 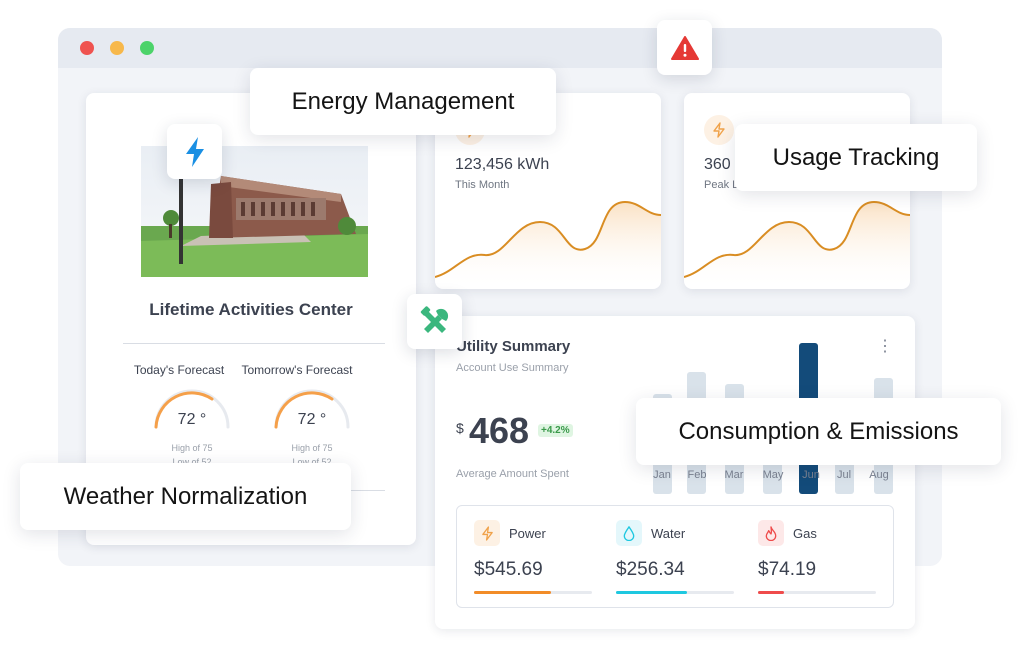 I want to click on stat-label: Peak L, so click(x=721, y=185).